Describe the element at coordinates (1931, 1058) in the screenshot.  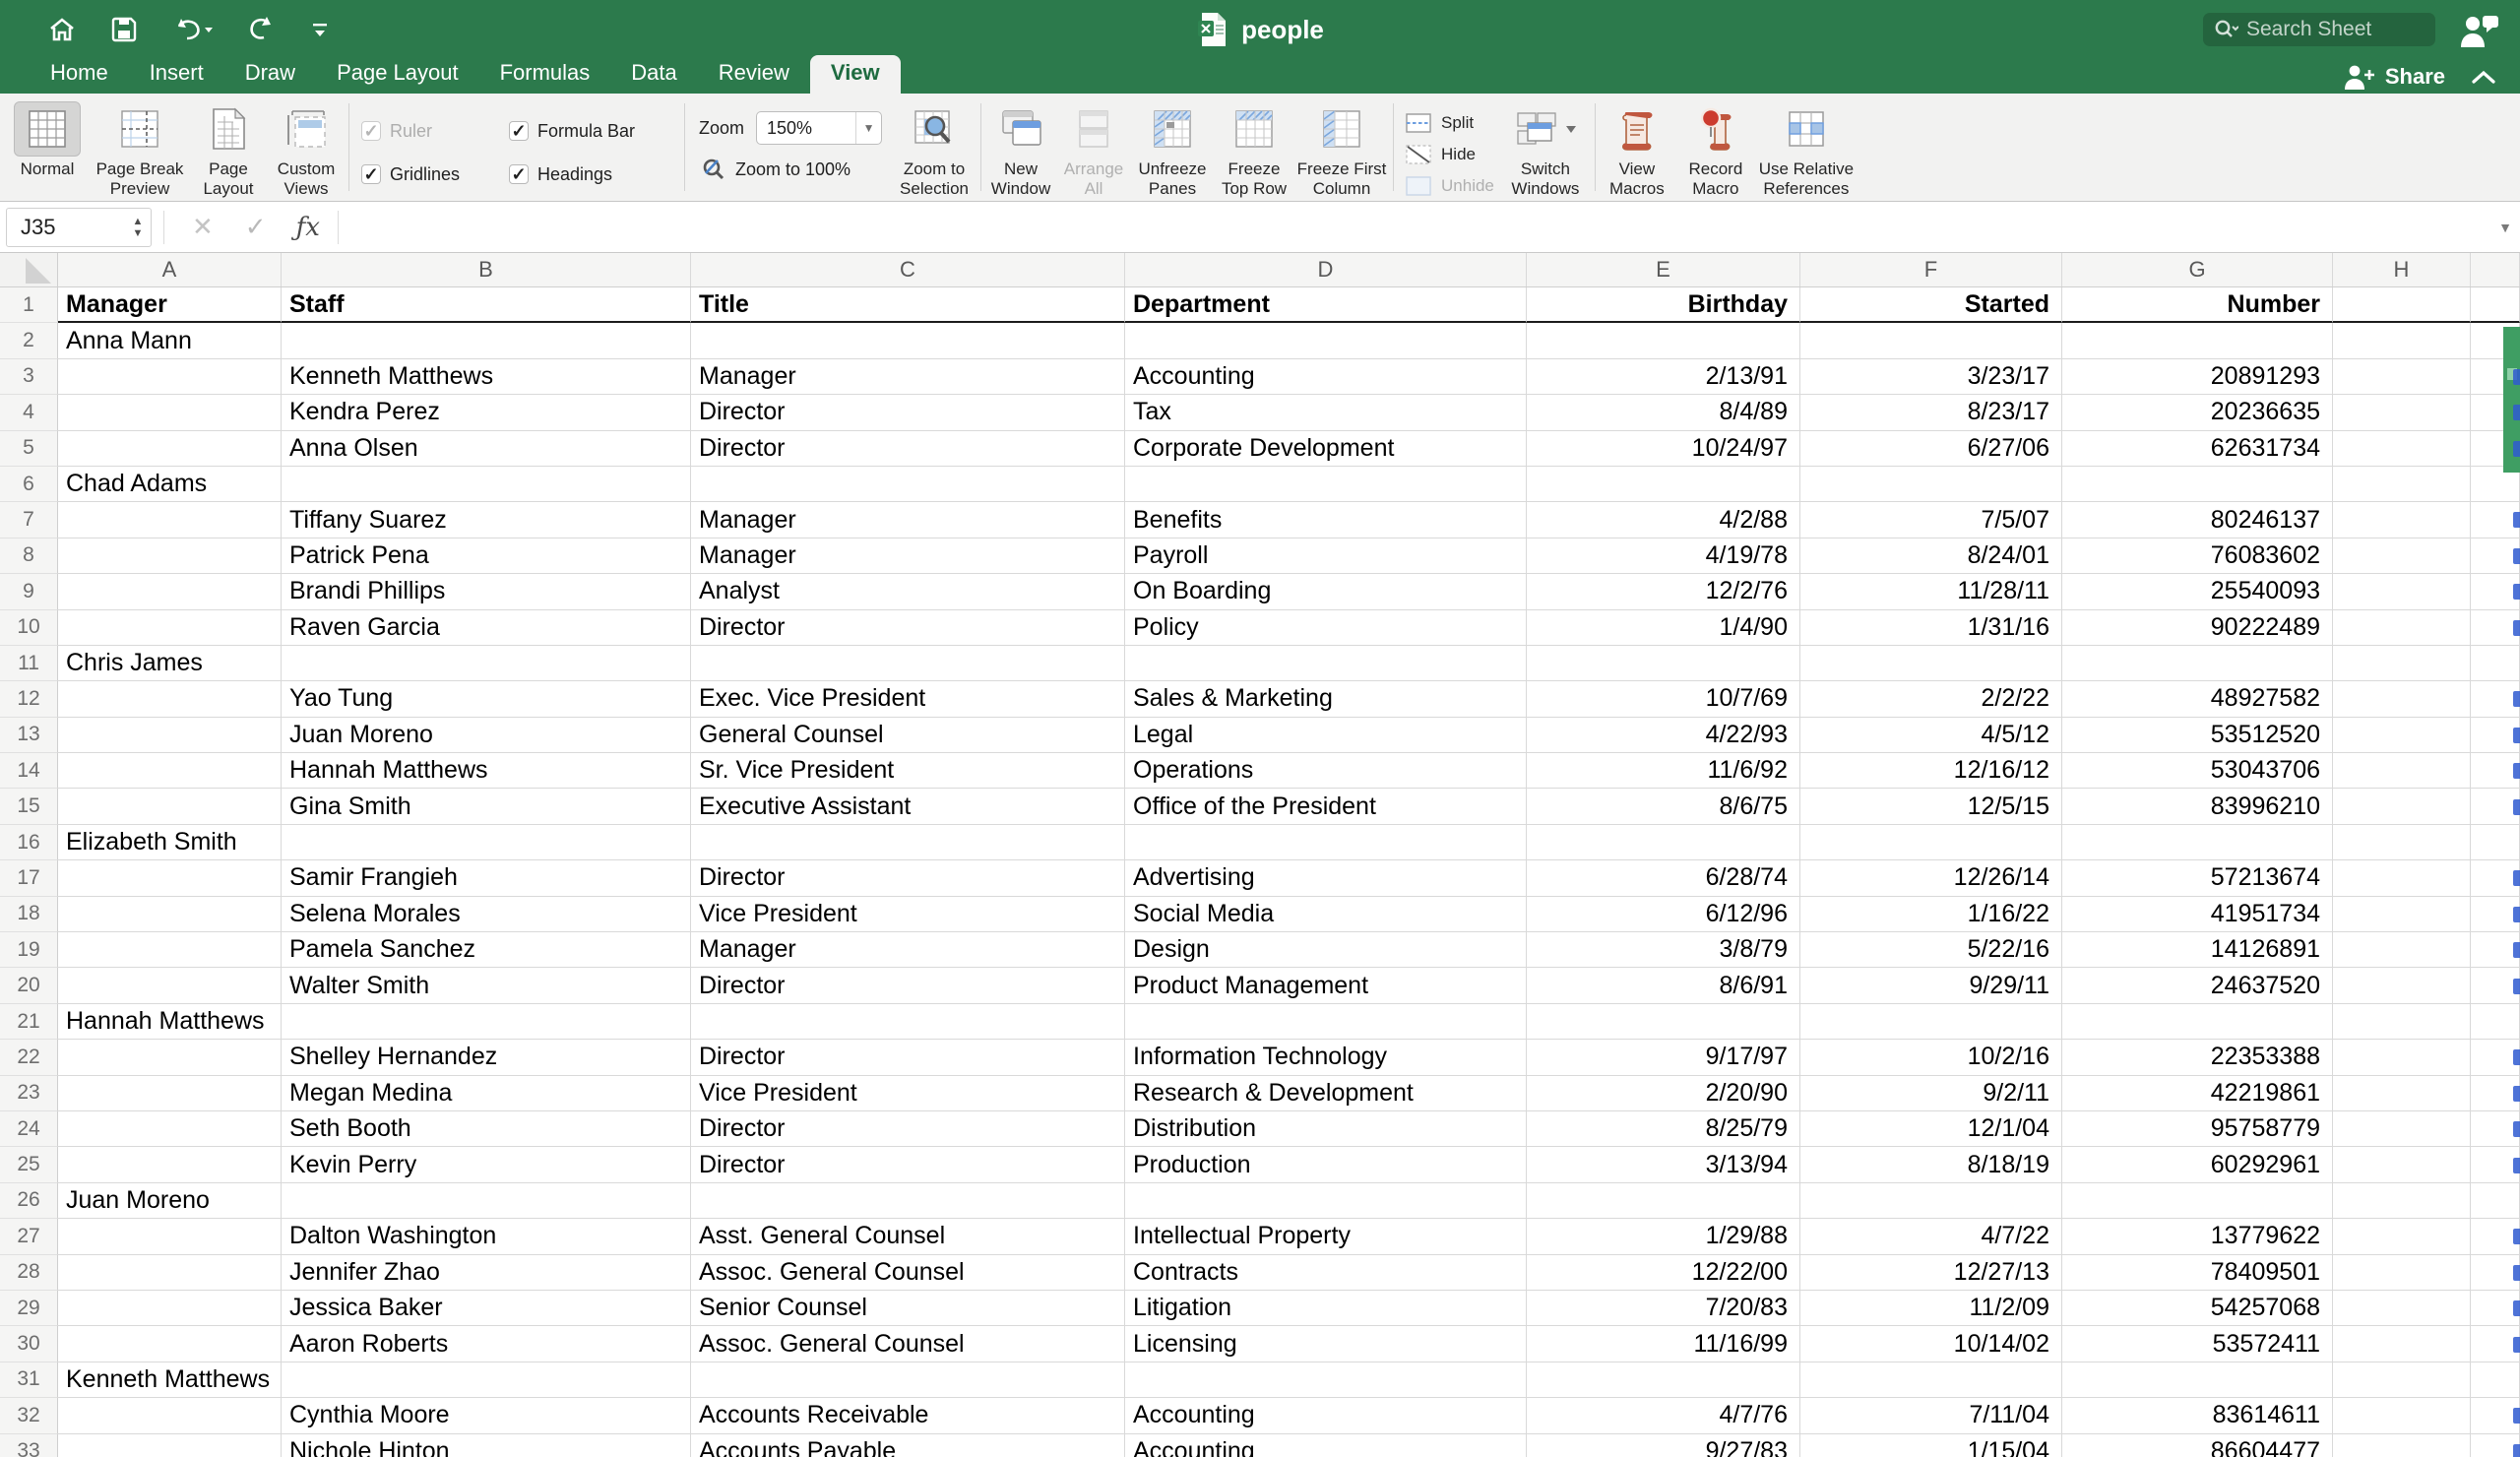
I see `cell: 10/2/16` at that location.